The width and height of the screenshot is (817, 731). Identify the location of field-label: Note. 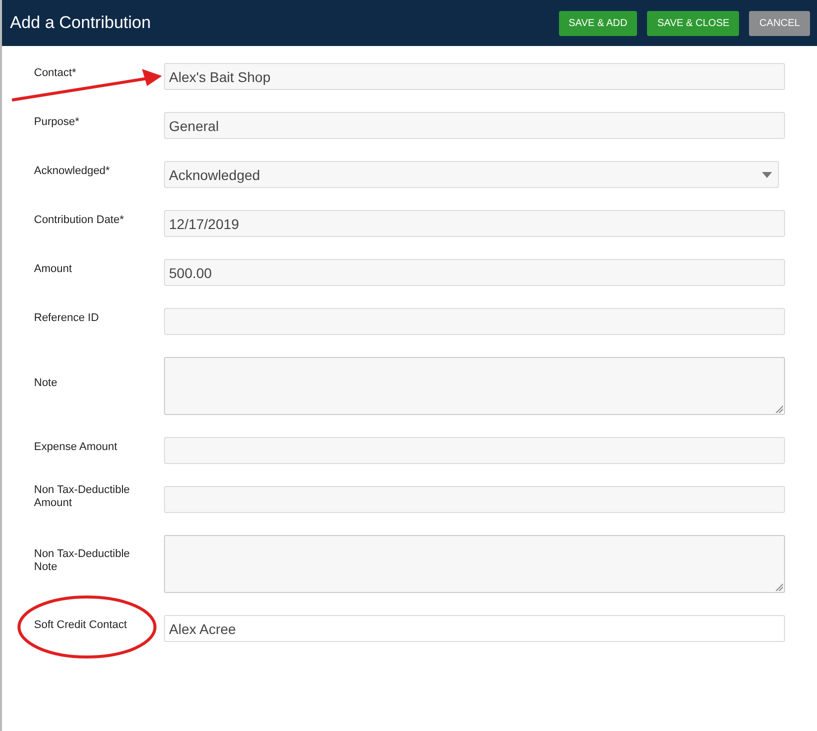
(46, 383).